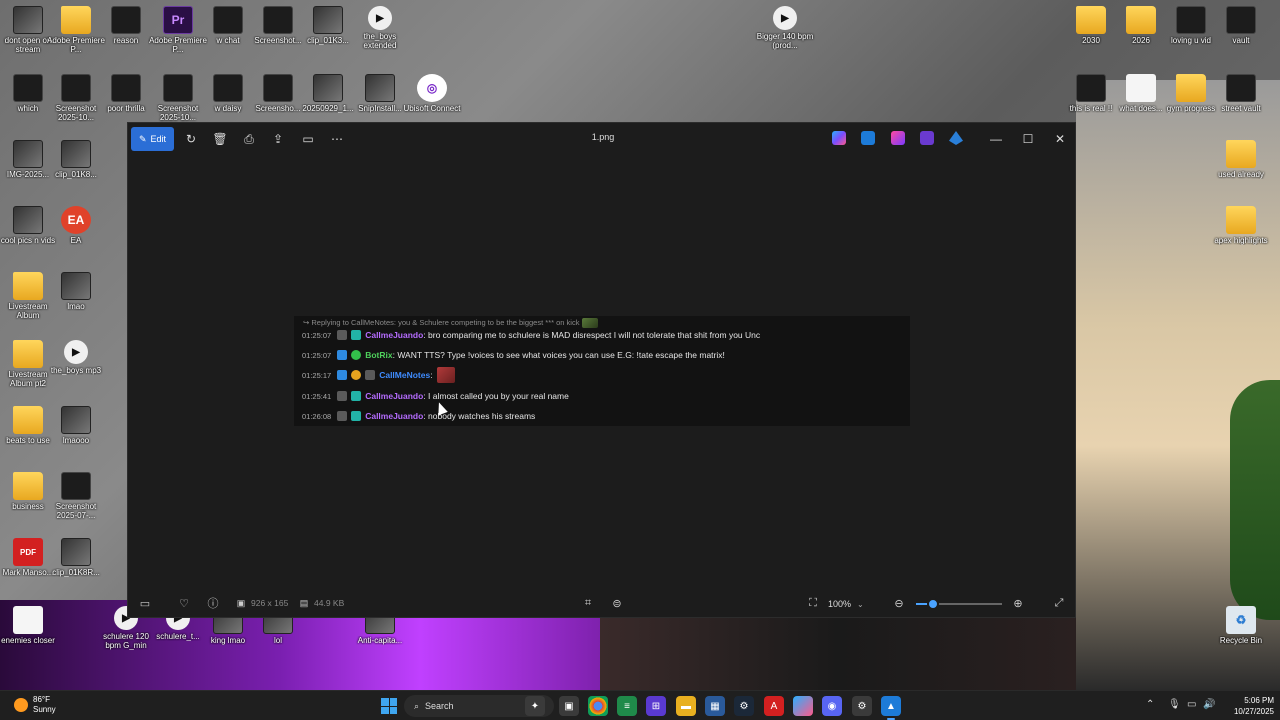 This screenshot has width=1280, height=720. I want to click on calculator-icon: ▦, so click(715, 706).